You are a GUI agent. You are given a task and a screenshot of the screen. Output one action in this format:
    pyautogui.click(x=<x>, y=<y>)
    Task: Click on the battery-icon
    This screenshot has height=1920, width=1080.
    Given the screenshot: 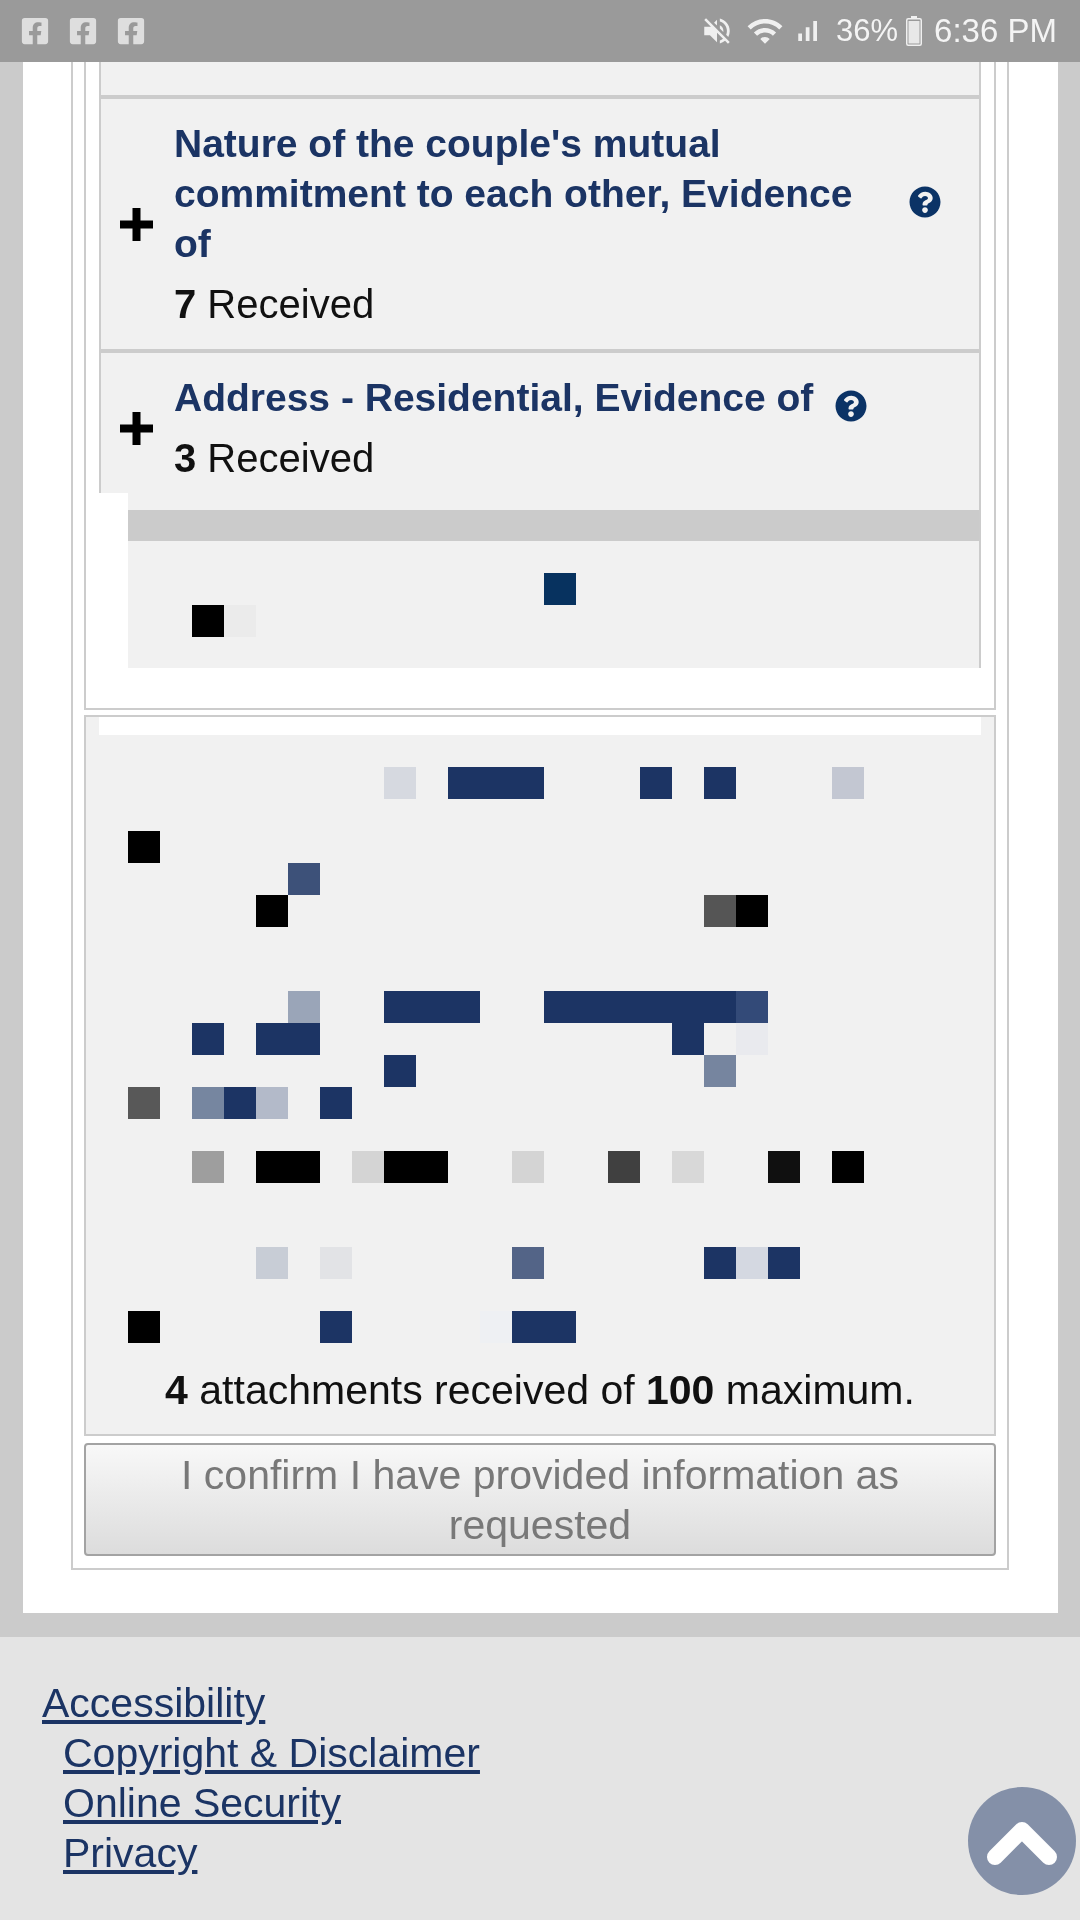 What is the action you would take?
    pyautogui.click(x=914, y=31)
    